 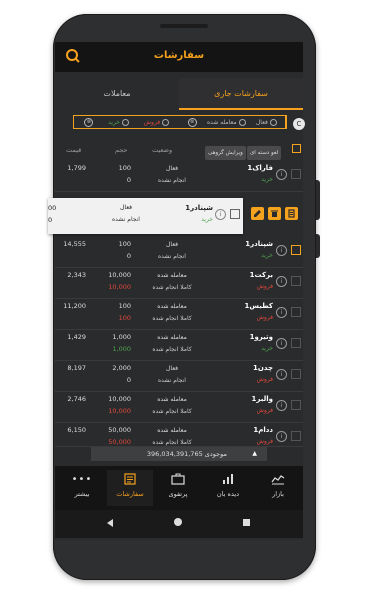 I want to click on nav-orders: سفارشات, so click(x=130, y=488).